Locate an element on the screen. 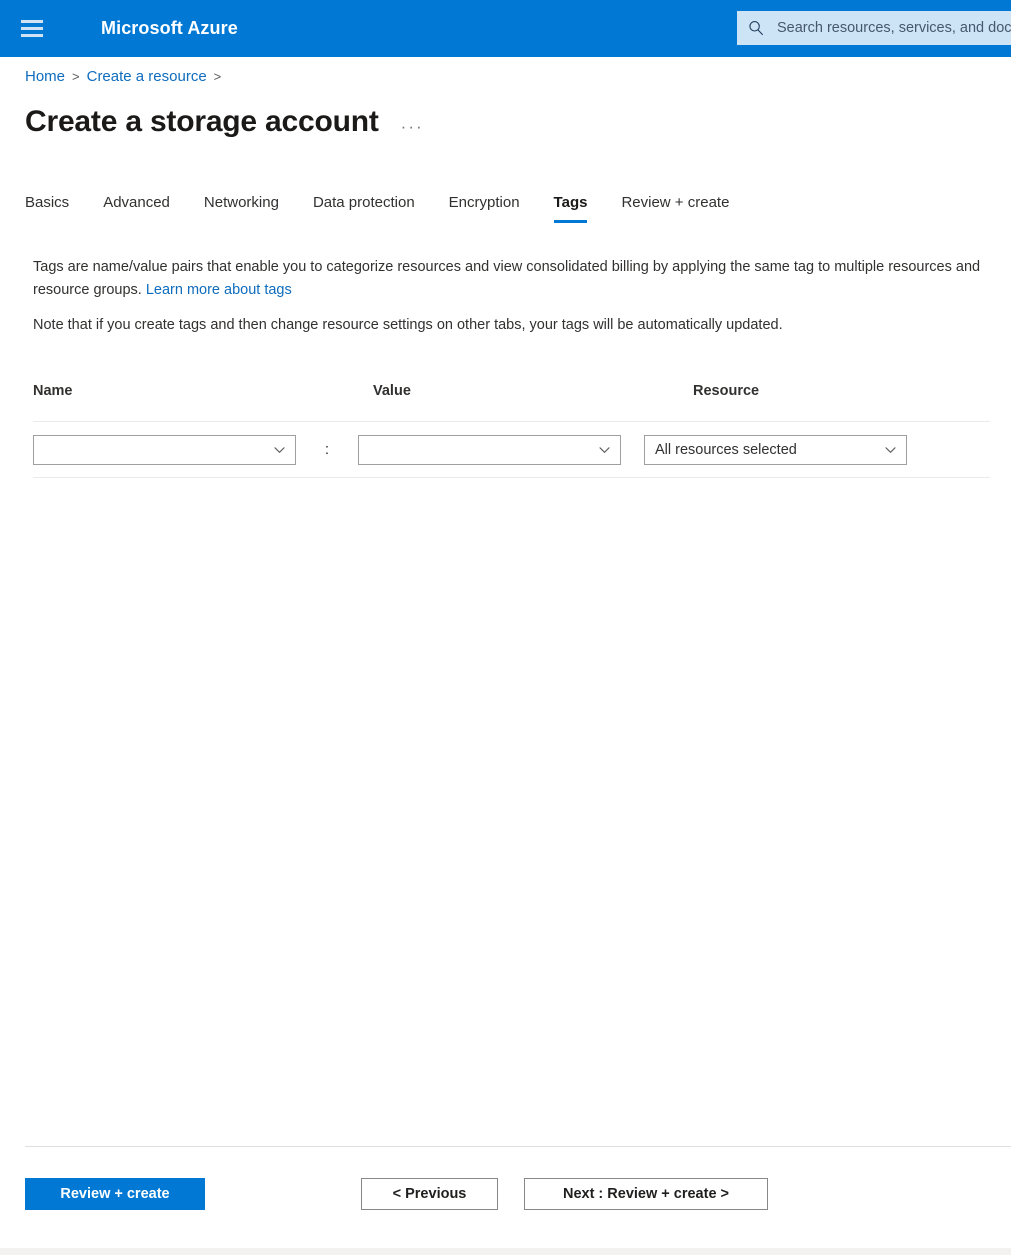 The height and width of the screenshot is (1255, 1011). more-options-icon: ··· is located at coordinates (412, 129).